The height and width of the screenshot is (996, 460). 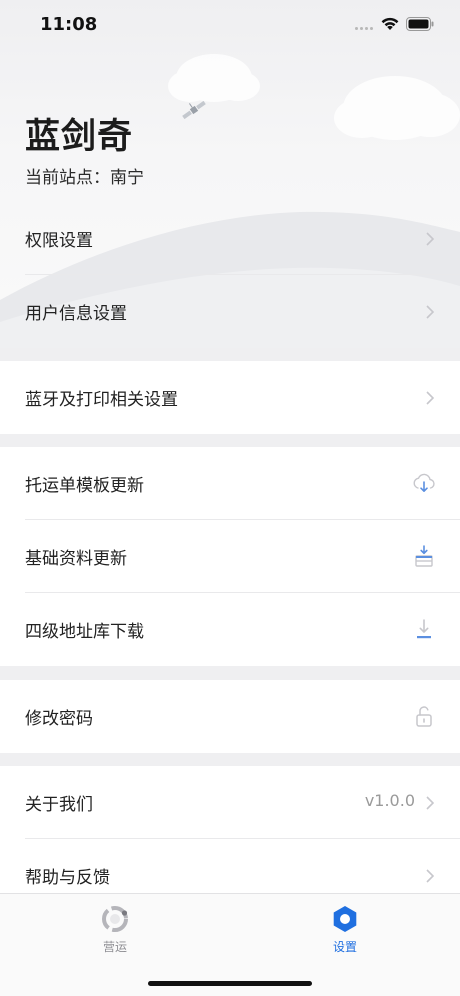 I want to click on user-name: 蓝剑奇, so click(x=79, y=137).